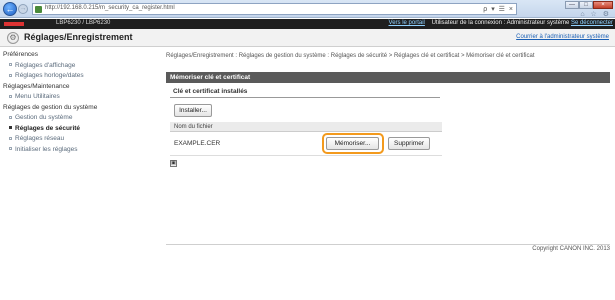  What do you see at coordinates (83, 23) in the screenshot?
I see `printer-model: LBP6230 / LBP6230` at bounding box center [83, 23].